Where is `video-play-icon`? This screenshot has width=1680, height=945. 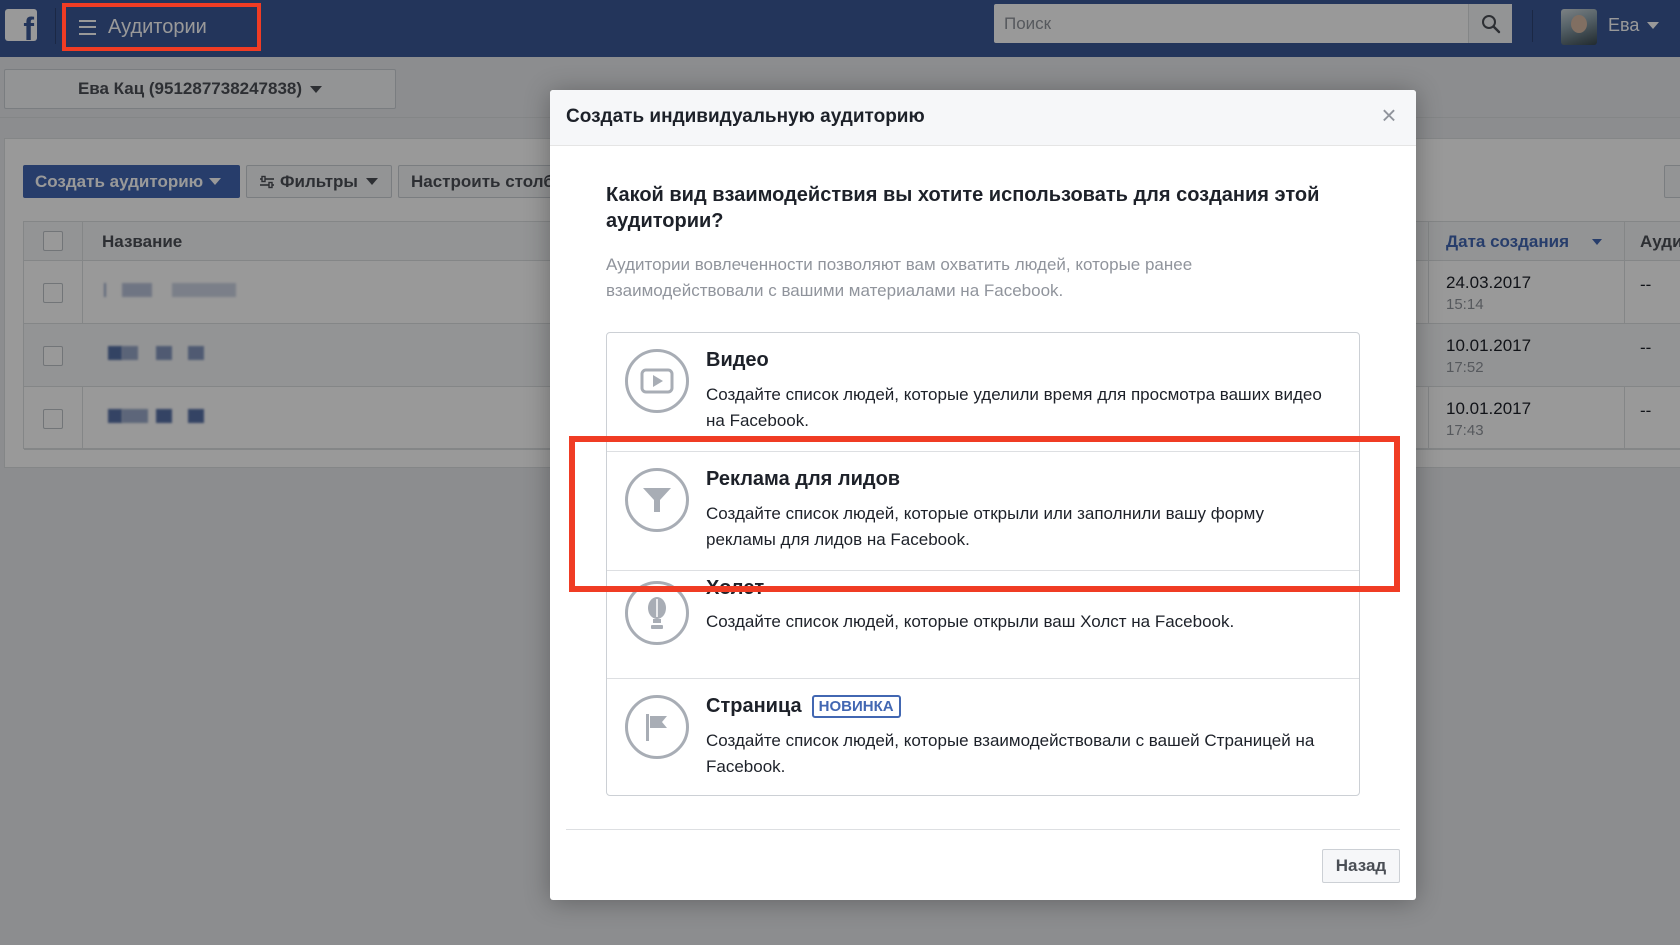 video-play-icon is located at coordinates (657, 381).